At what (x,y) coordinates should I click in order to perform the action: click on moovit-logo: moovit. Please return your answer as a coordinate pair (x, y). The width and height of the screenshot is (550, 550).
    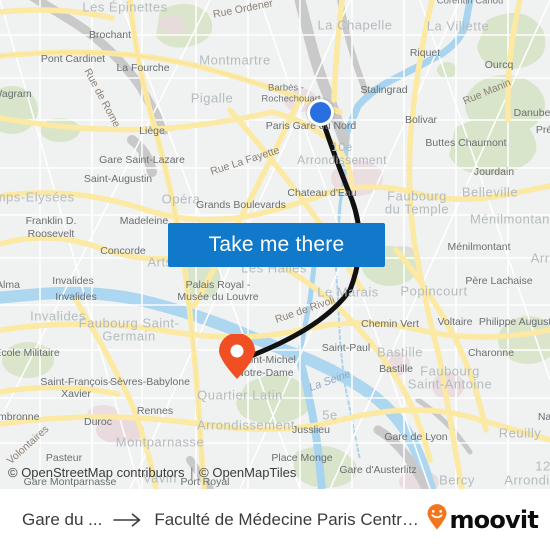
    Looking at the image, I should click on (488, 519).